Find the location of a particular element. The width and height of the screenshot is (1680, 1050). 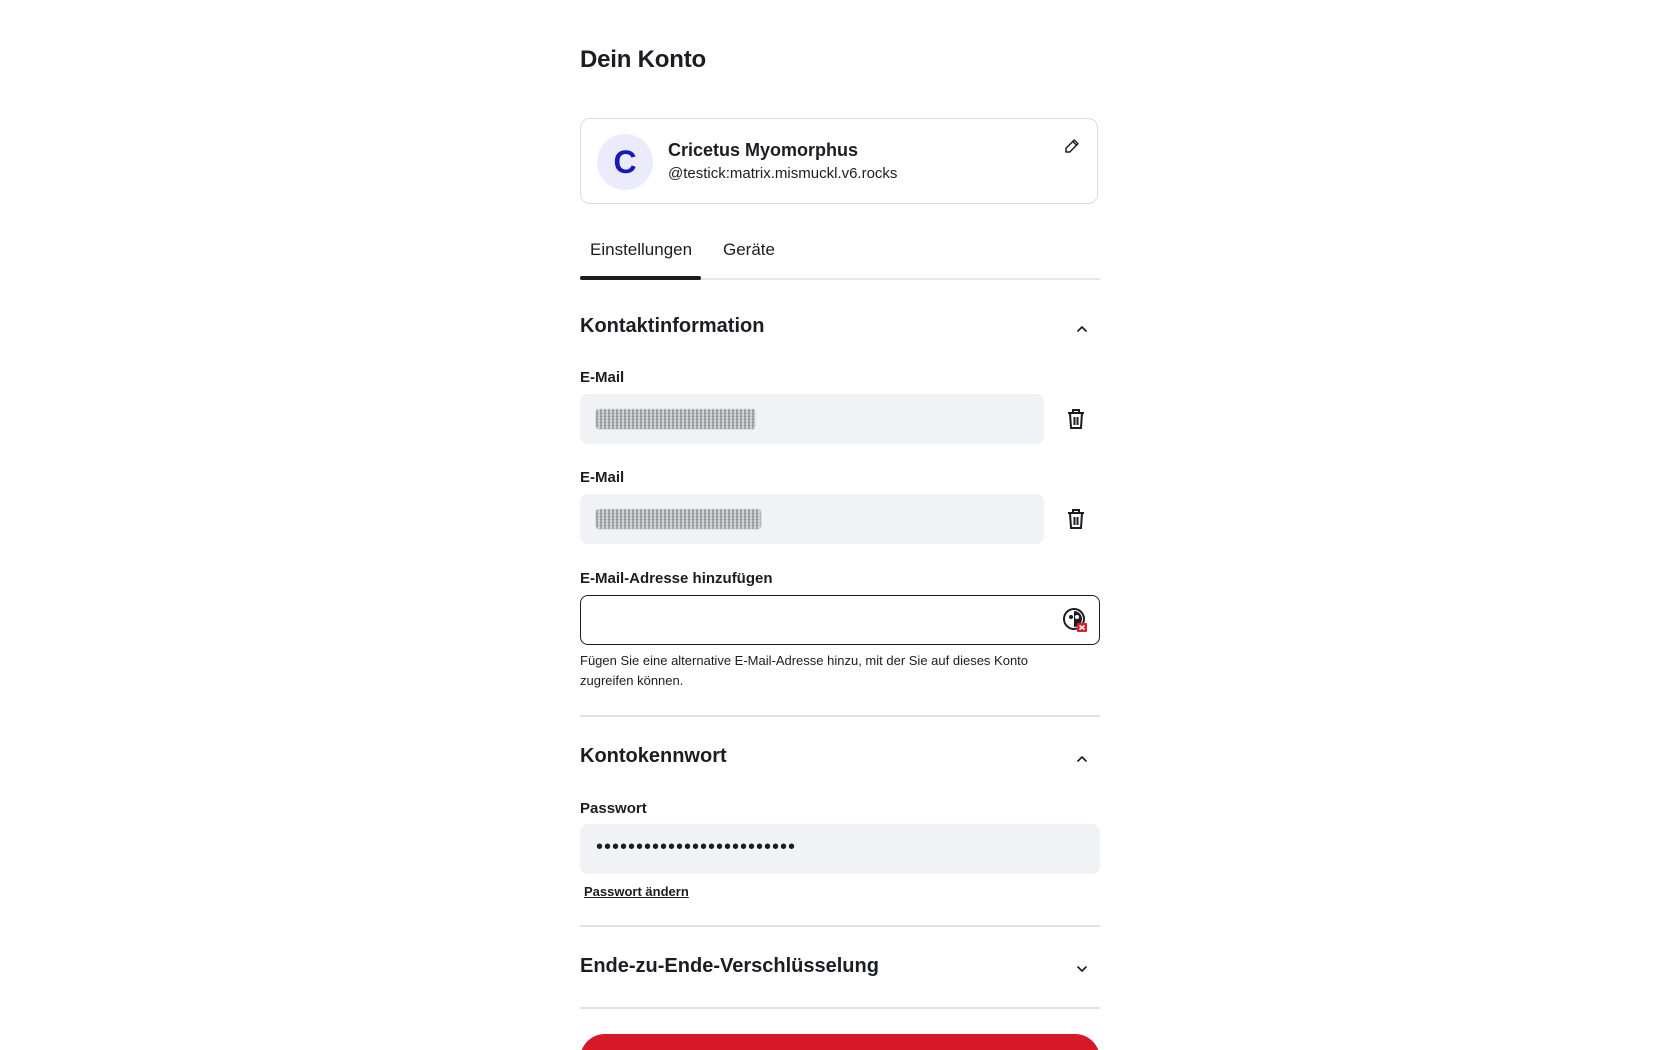

tab-geraete: Geräte is located at coordinates (749, 250).